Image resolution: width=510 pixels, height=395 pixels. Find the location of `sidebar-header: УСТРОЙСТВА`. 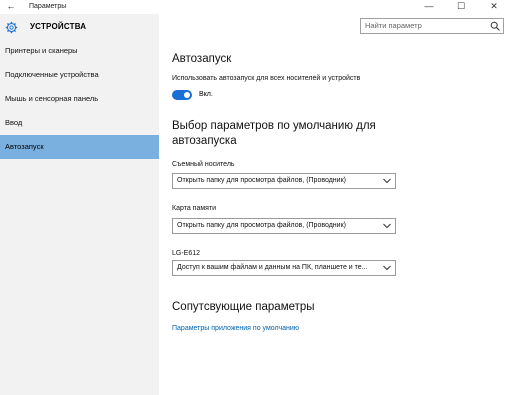

sidebar-header: УСТРОЙСТВА is located at coordinates (79, 27).